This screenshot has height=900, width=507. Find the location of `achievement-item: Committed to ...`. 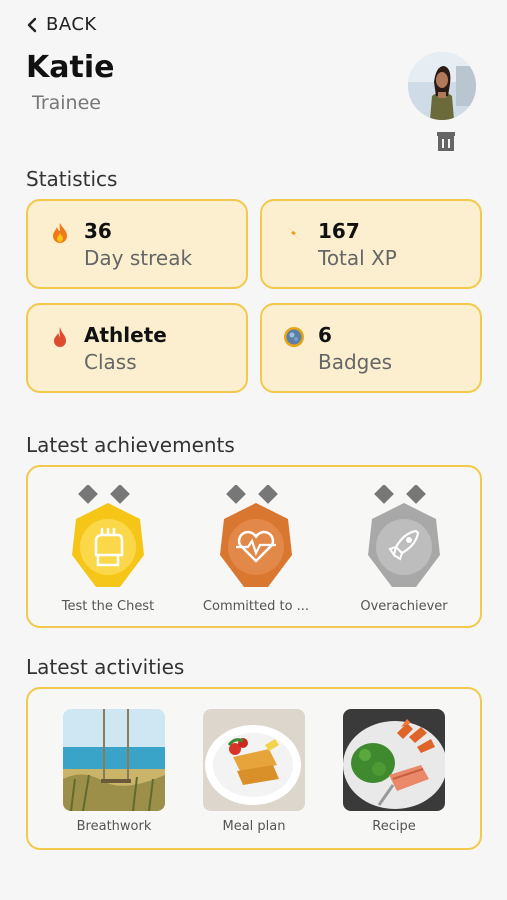

achievement-item: Committed to ... is located at coordinates (256, 549).